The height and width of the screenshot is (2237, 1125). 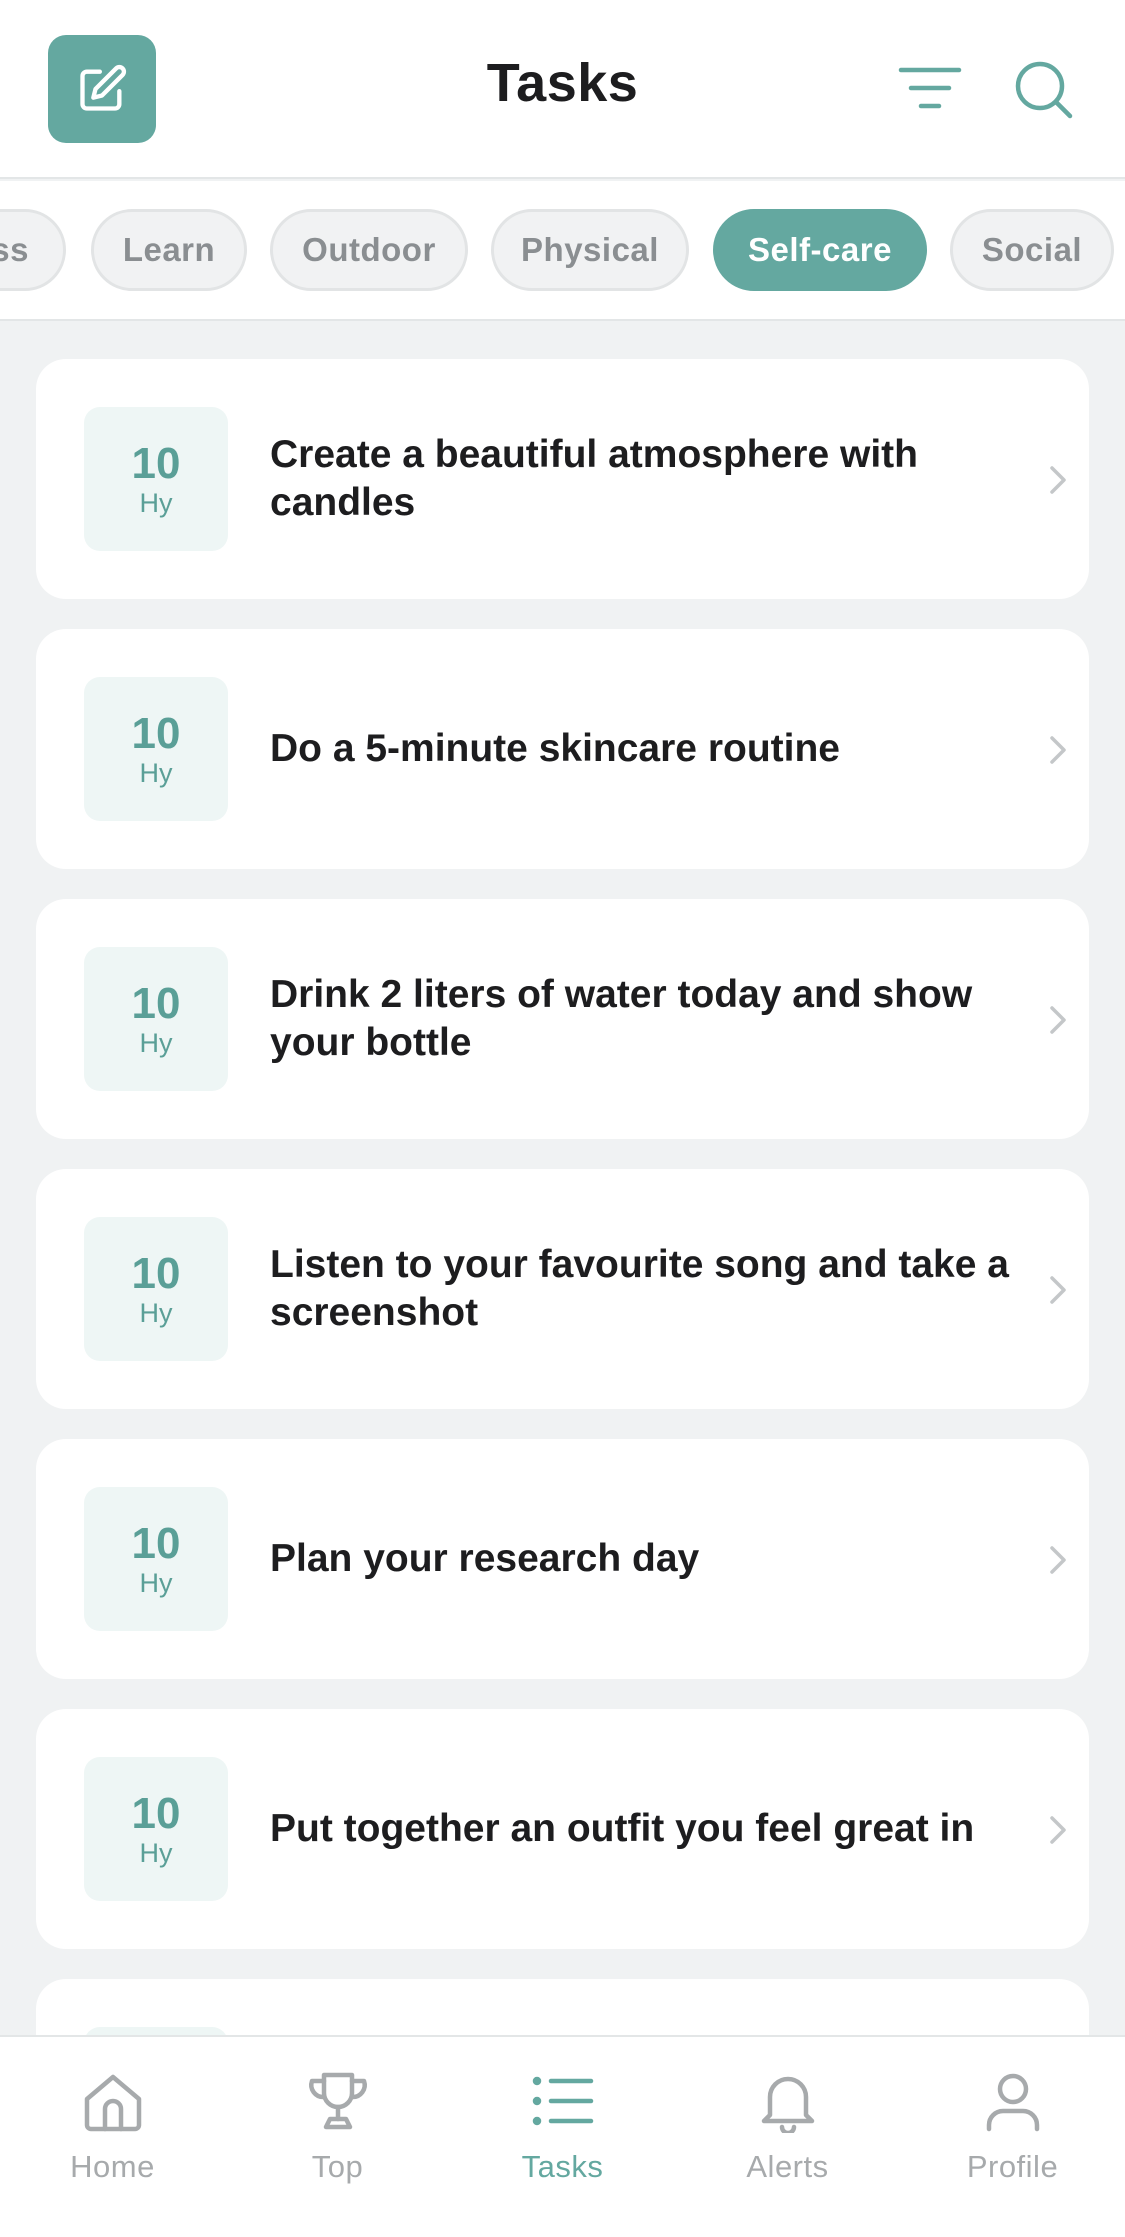 I want to click on tab-tasks: Tasks, so click(x=562, y=2135).